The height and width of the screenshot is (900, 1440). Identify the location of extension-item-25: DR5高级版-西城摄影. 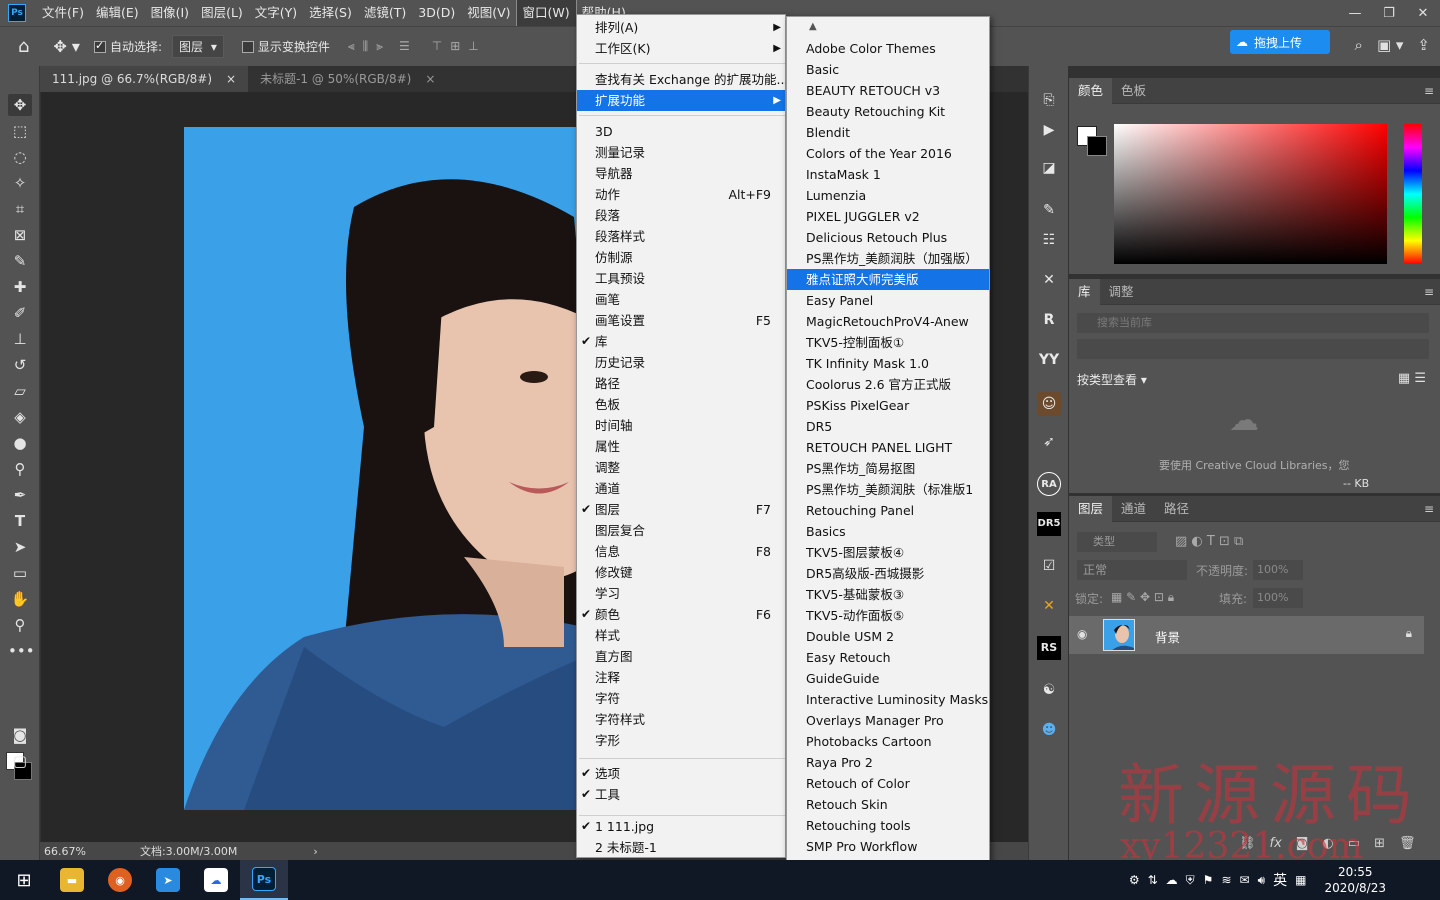
(888, 573).